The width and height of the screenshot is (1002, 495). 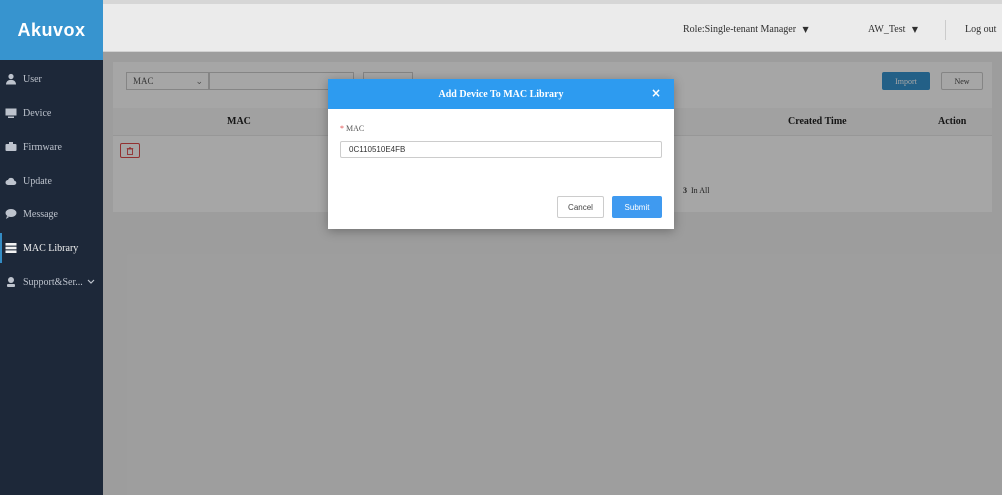 I want to click on dialog-title: Add Device To MAC Library, so click(x=501, y=94).